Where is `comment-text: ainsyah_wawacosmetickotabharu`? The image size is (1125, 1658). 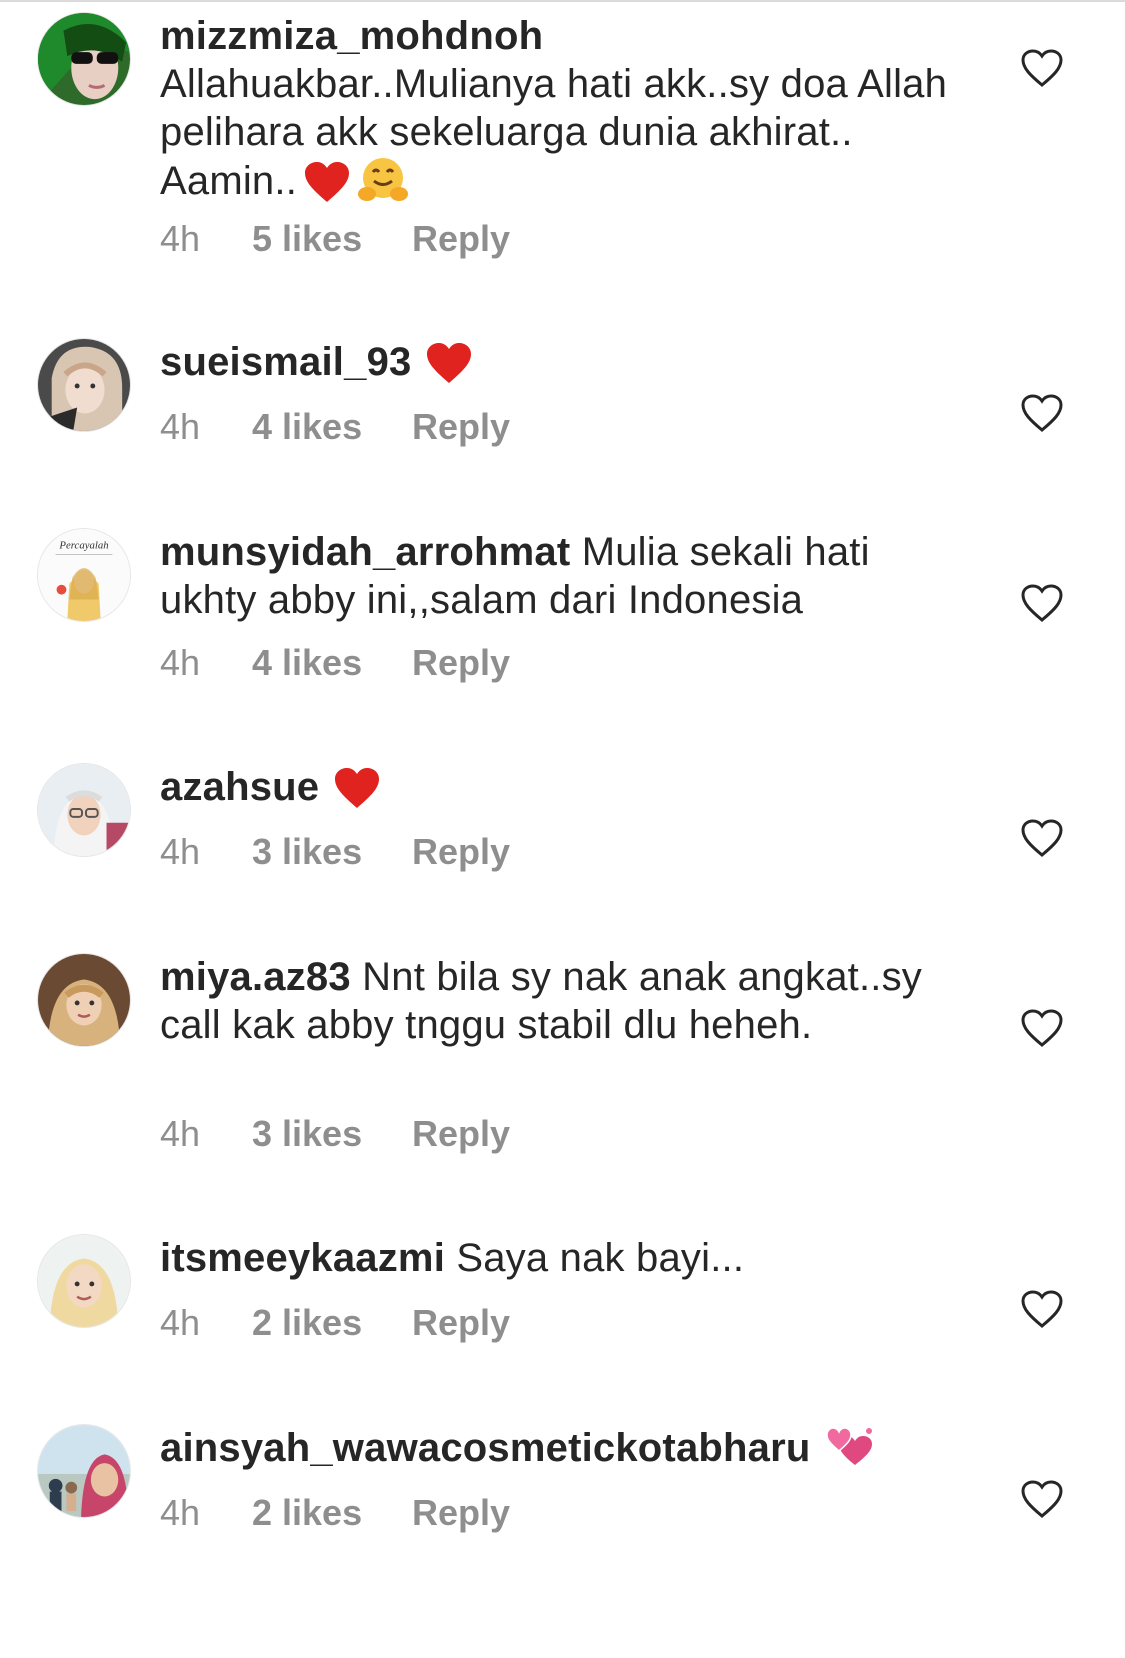 comment-text: ainsyah_wawacosmetickotabharu is located at coordinates (560, 1453).